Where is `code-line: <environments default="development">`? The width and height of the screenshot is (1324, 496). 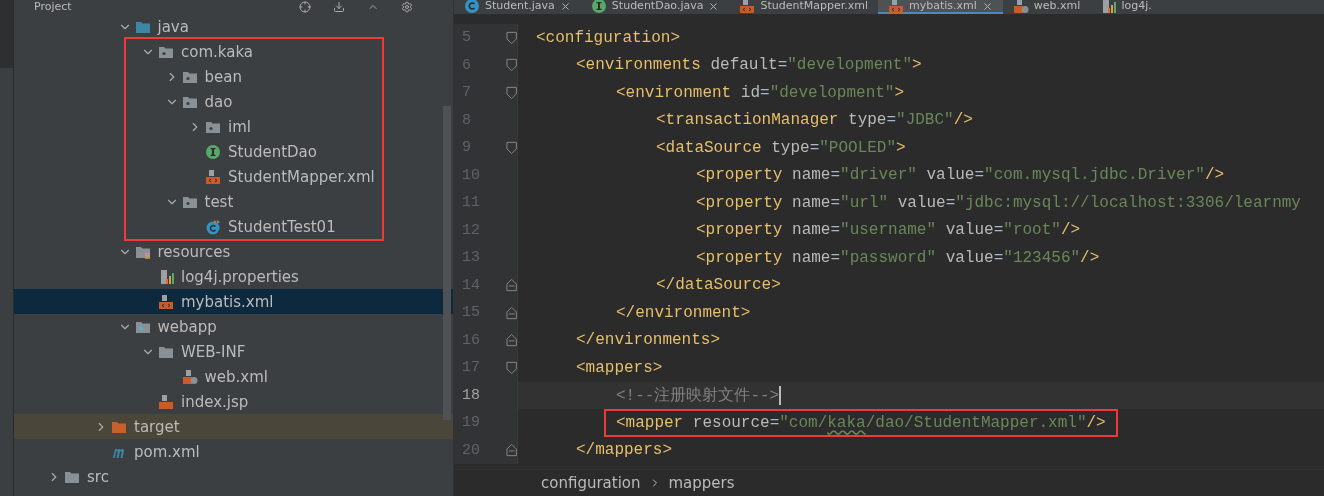 code-line: <environments default="development"> is located at coordinates (749, 65).